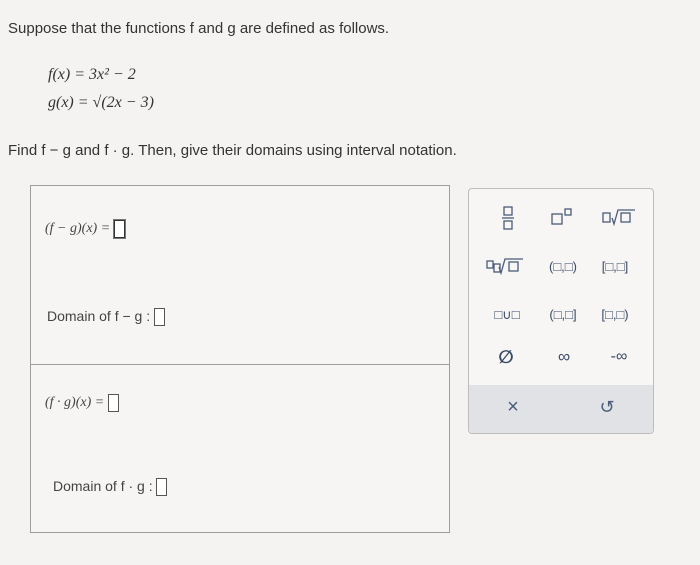 The width and height of the screenshot is (700, 565). I want to click on prod-domain-input, so click(162, 487).